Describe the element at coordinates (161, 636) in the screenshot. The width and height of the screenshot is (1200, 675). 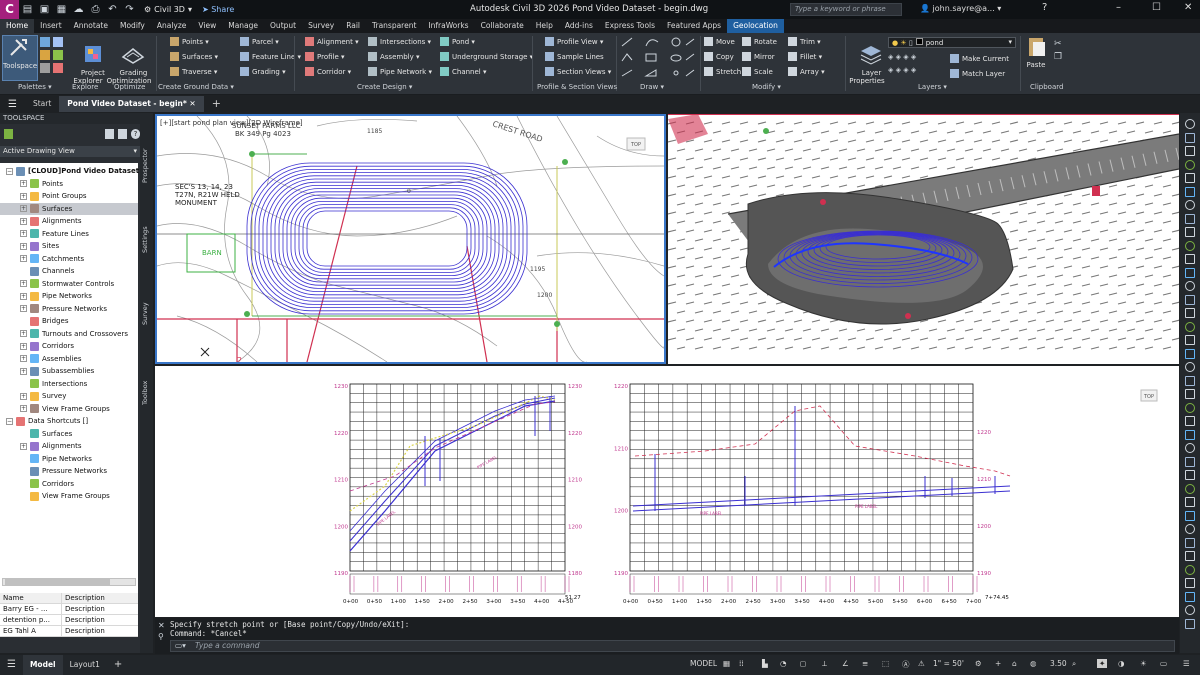
I see `customize-command-icon: ⚲` at that location.